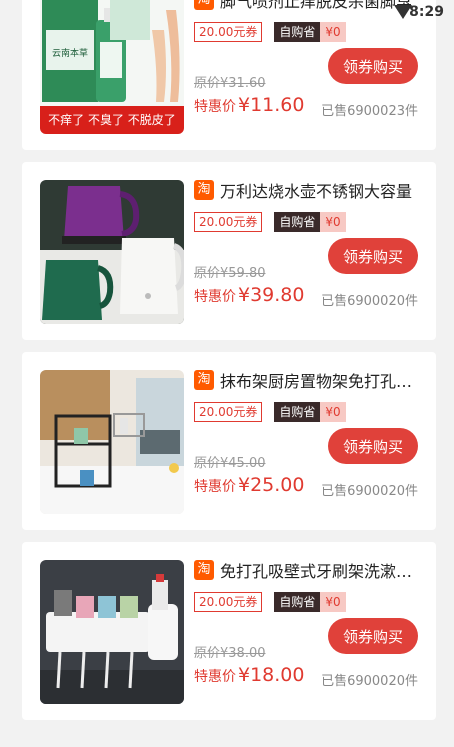 The image size is (454, 747). Describe the element at coordinates (230, 273) in the screenshot. I see `original-price: 原价¥59.80` at that location.